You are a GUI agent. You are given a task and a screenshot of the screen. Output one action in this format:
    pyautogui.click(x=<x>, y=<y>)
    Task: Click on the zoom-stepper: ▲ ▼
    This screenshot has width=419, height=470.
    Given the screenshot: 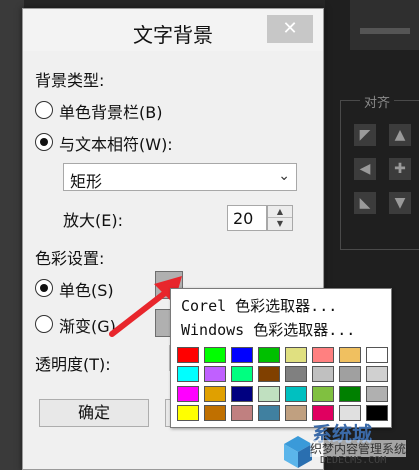 What is the action you would take?
    pyautogui.click(x=280, y=218)
    